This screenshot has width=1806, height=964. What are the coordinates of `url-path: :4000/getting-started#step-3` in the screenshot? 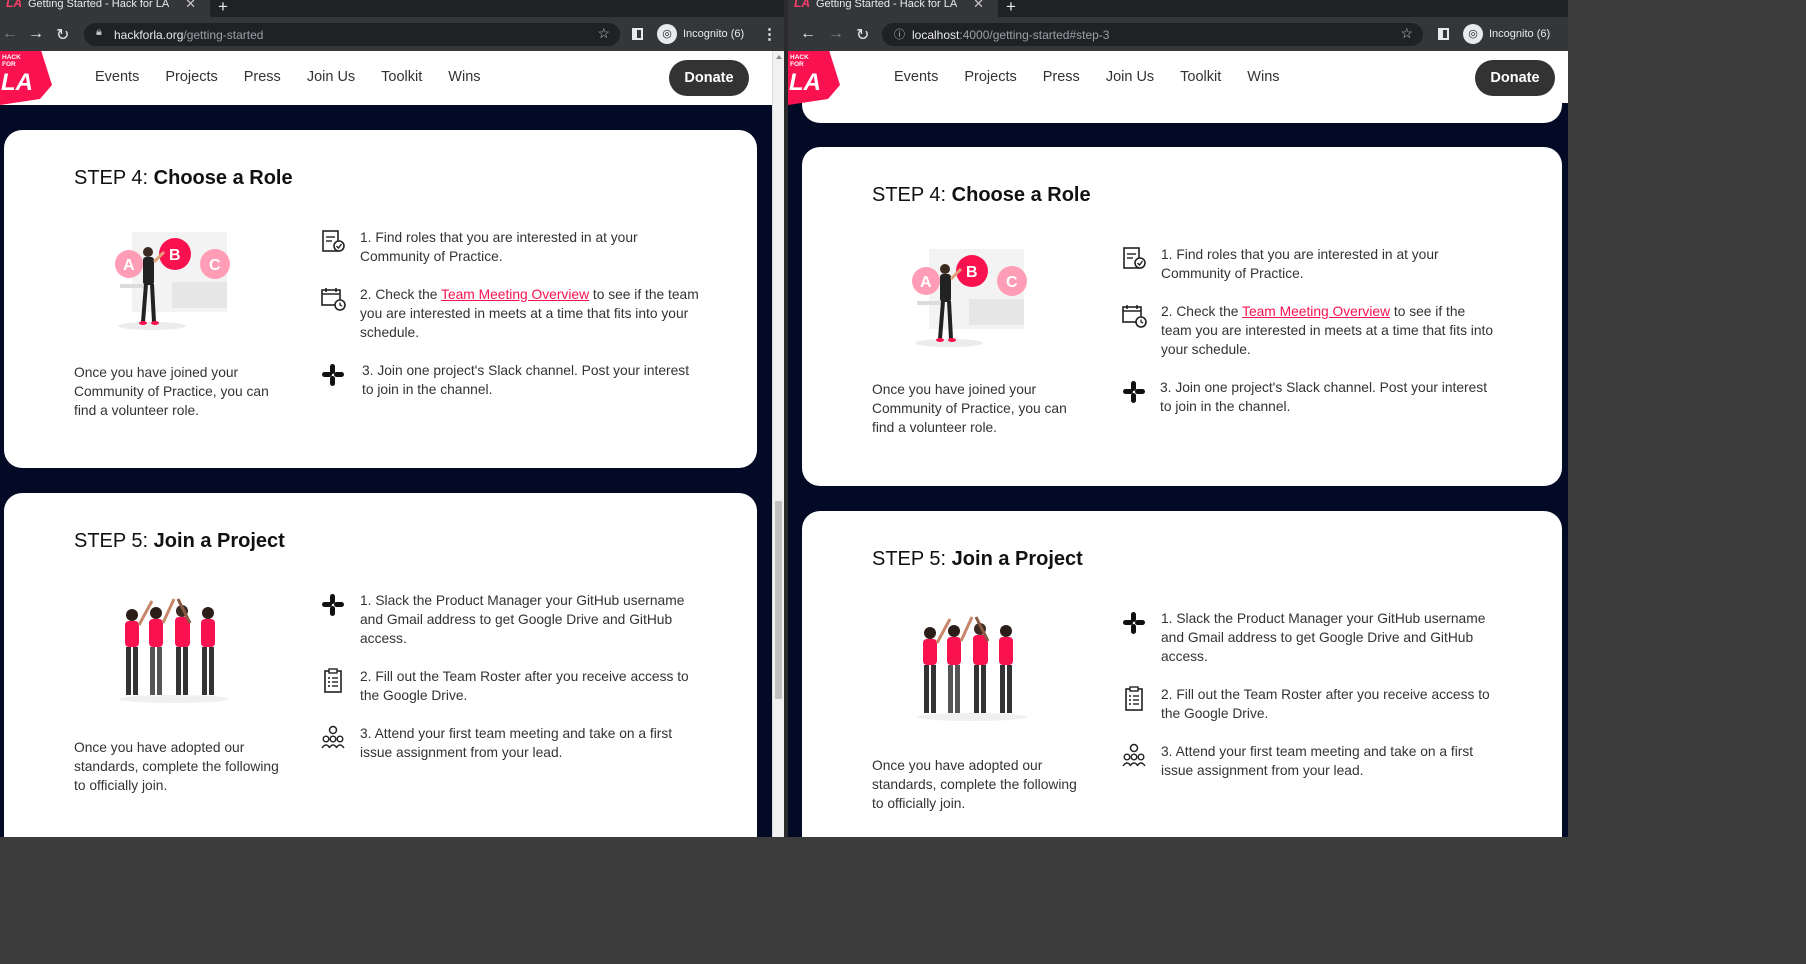 It's located at (1034, 35).